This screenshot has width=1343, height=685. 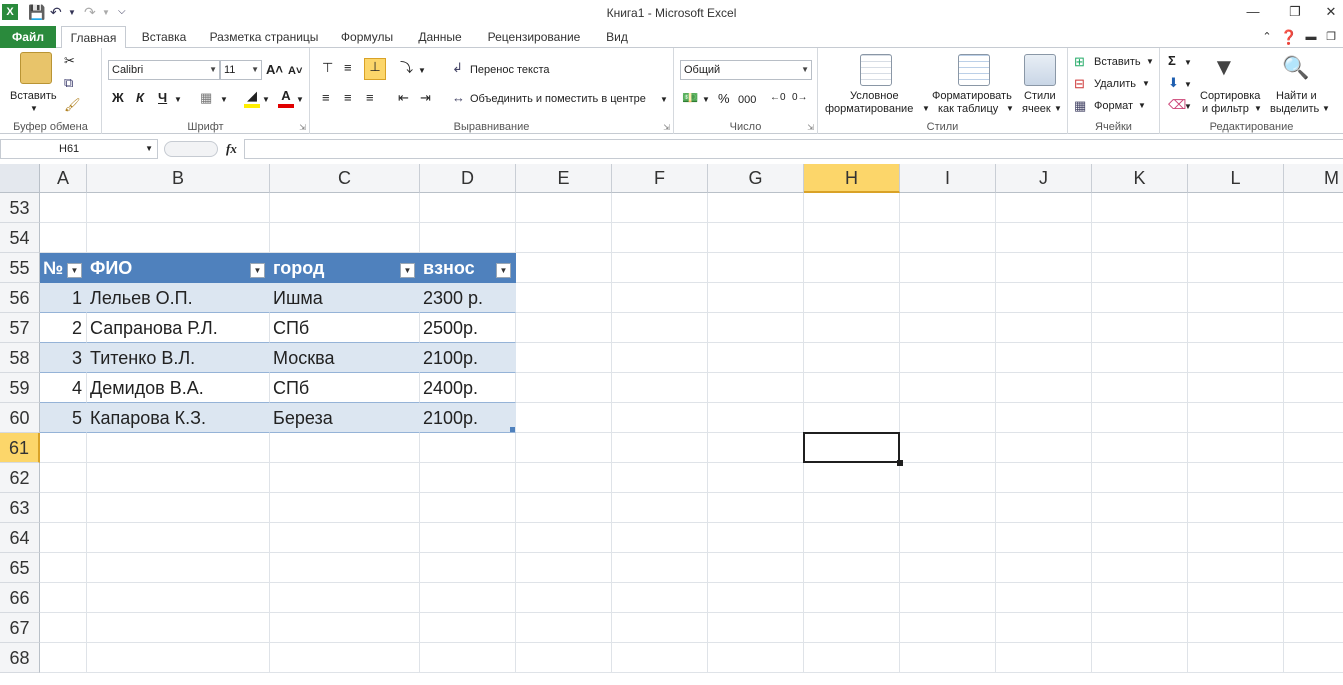 I want to click on cell-c66, so click(x=345, y=598).